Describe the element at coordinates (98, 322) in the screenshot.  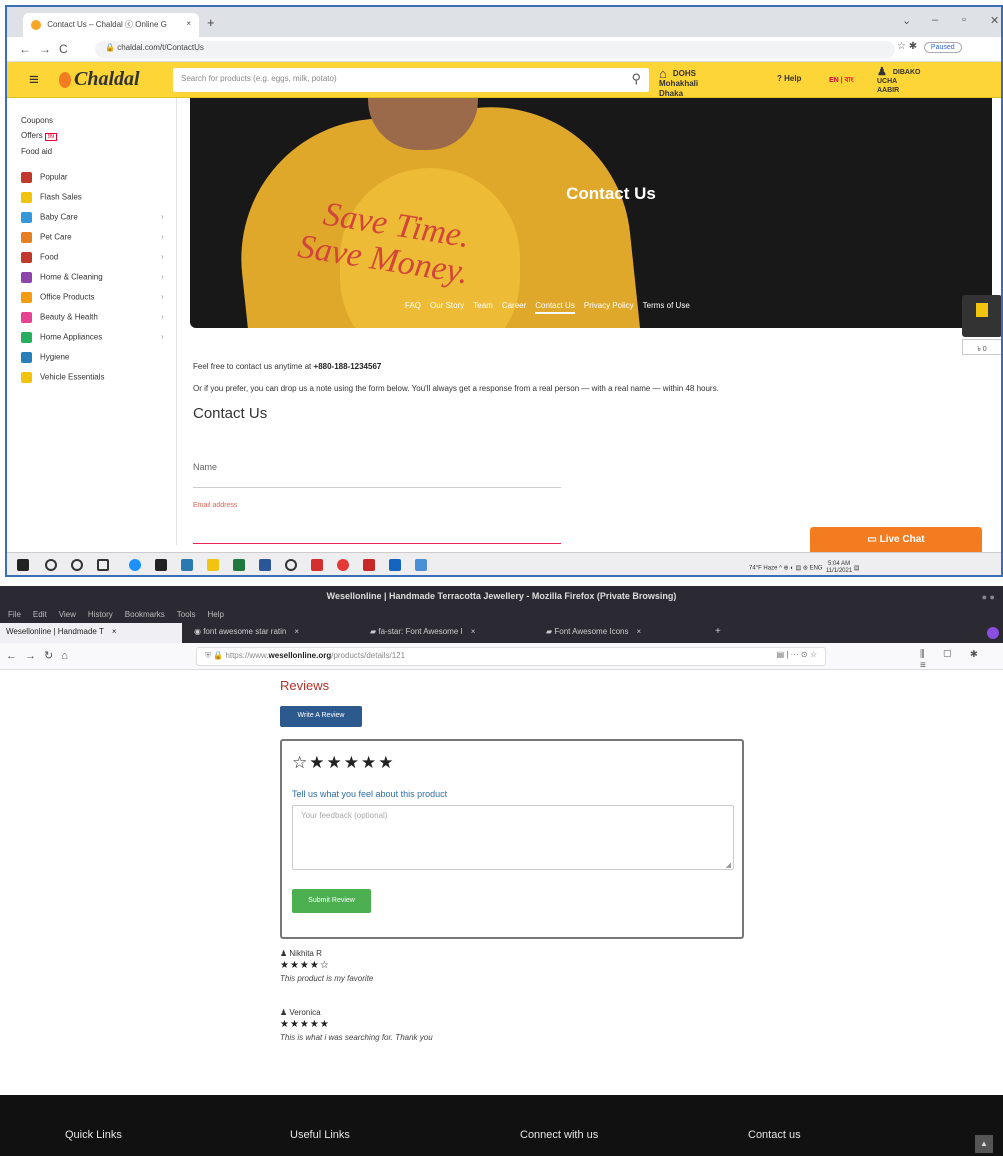
I see `category-item: Beauty & Health ›` at that location.